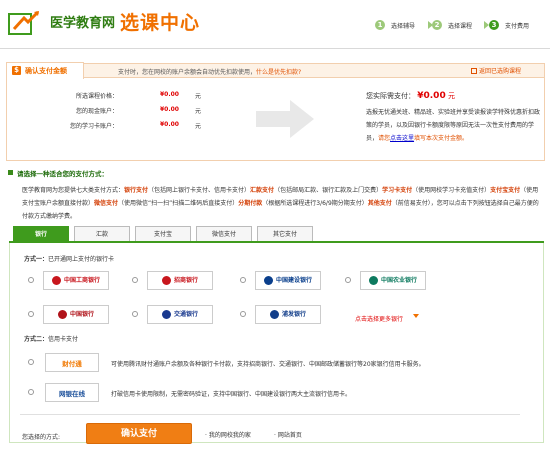 This screenshot has height=452, width=550. I want to click on card-logo-chinabank: 网银在线, so click(72, 392).